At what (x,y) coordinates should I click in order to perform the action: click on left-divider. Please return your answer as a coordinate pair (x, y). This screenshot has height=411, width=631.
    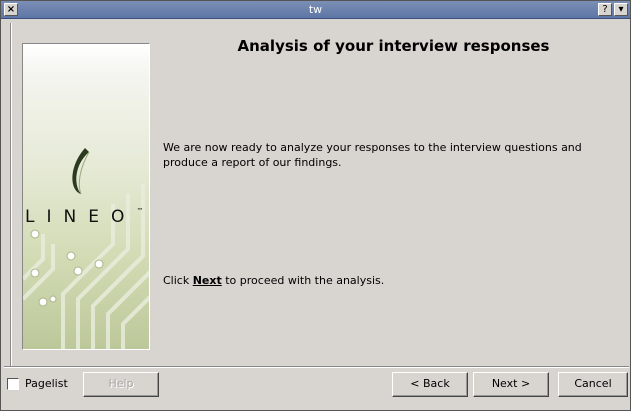
    Looking at the image, I should click on (11, 194).